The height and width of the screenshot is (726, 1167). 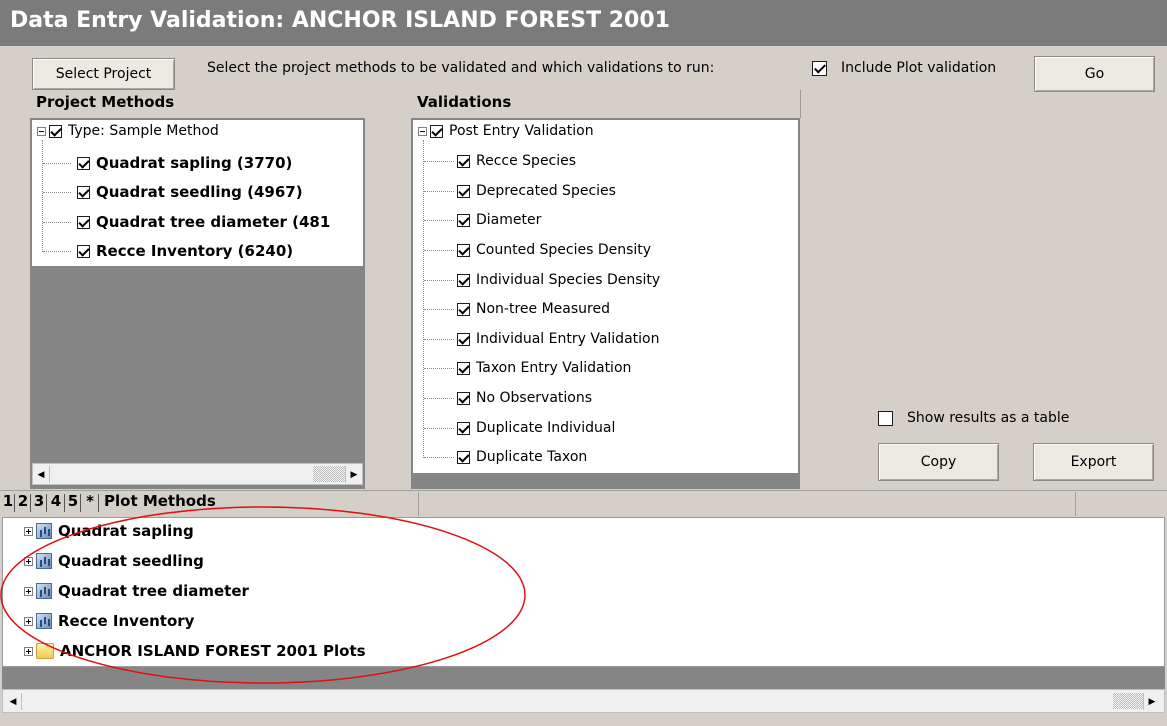 I want to click on validation-item: Counted Species Density, so click(x=554, y=250).